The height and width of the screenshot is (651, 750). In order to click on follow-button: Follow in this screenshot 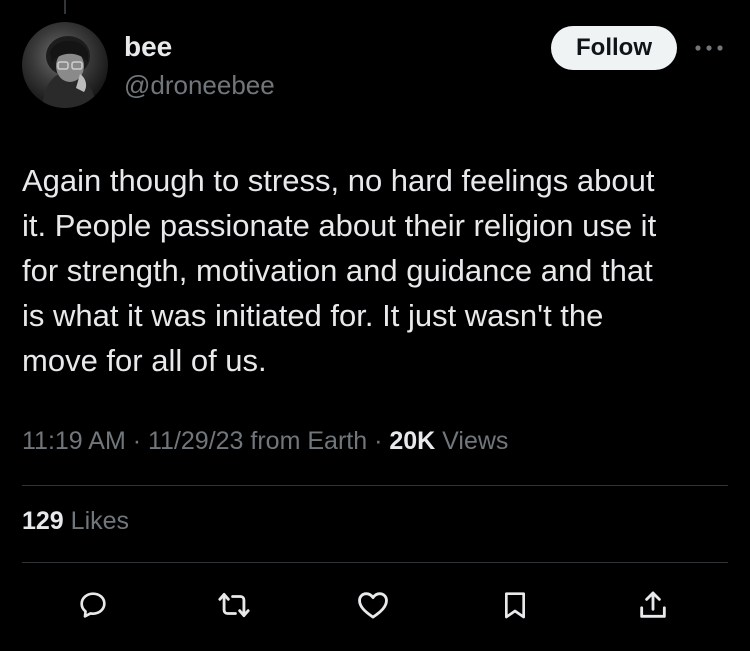, I will do `click(614, 48)`.